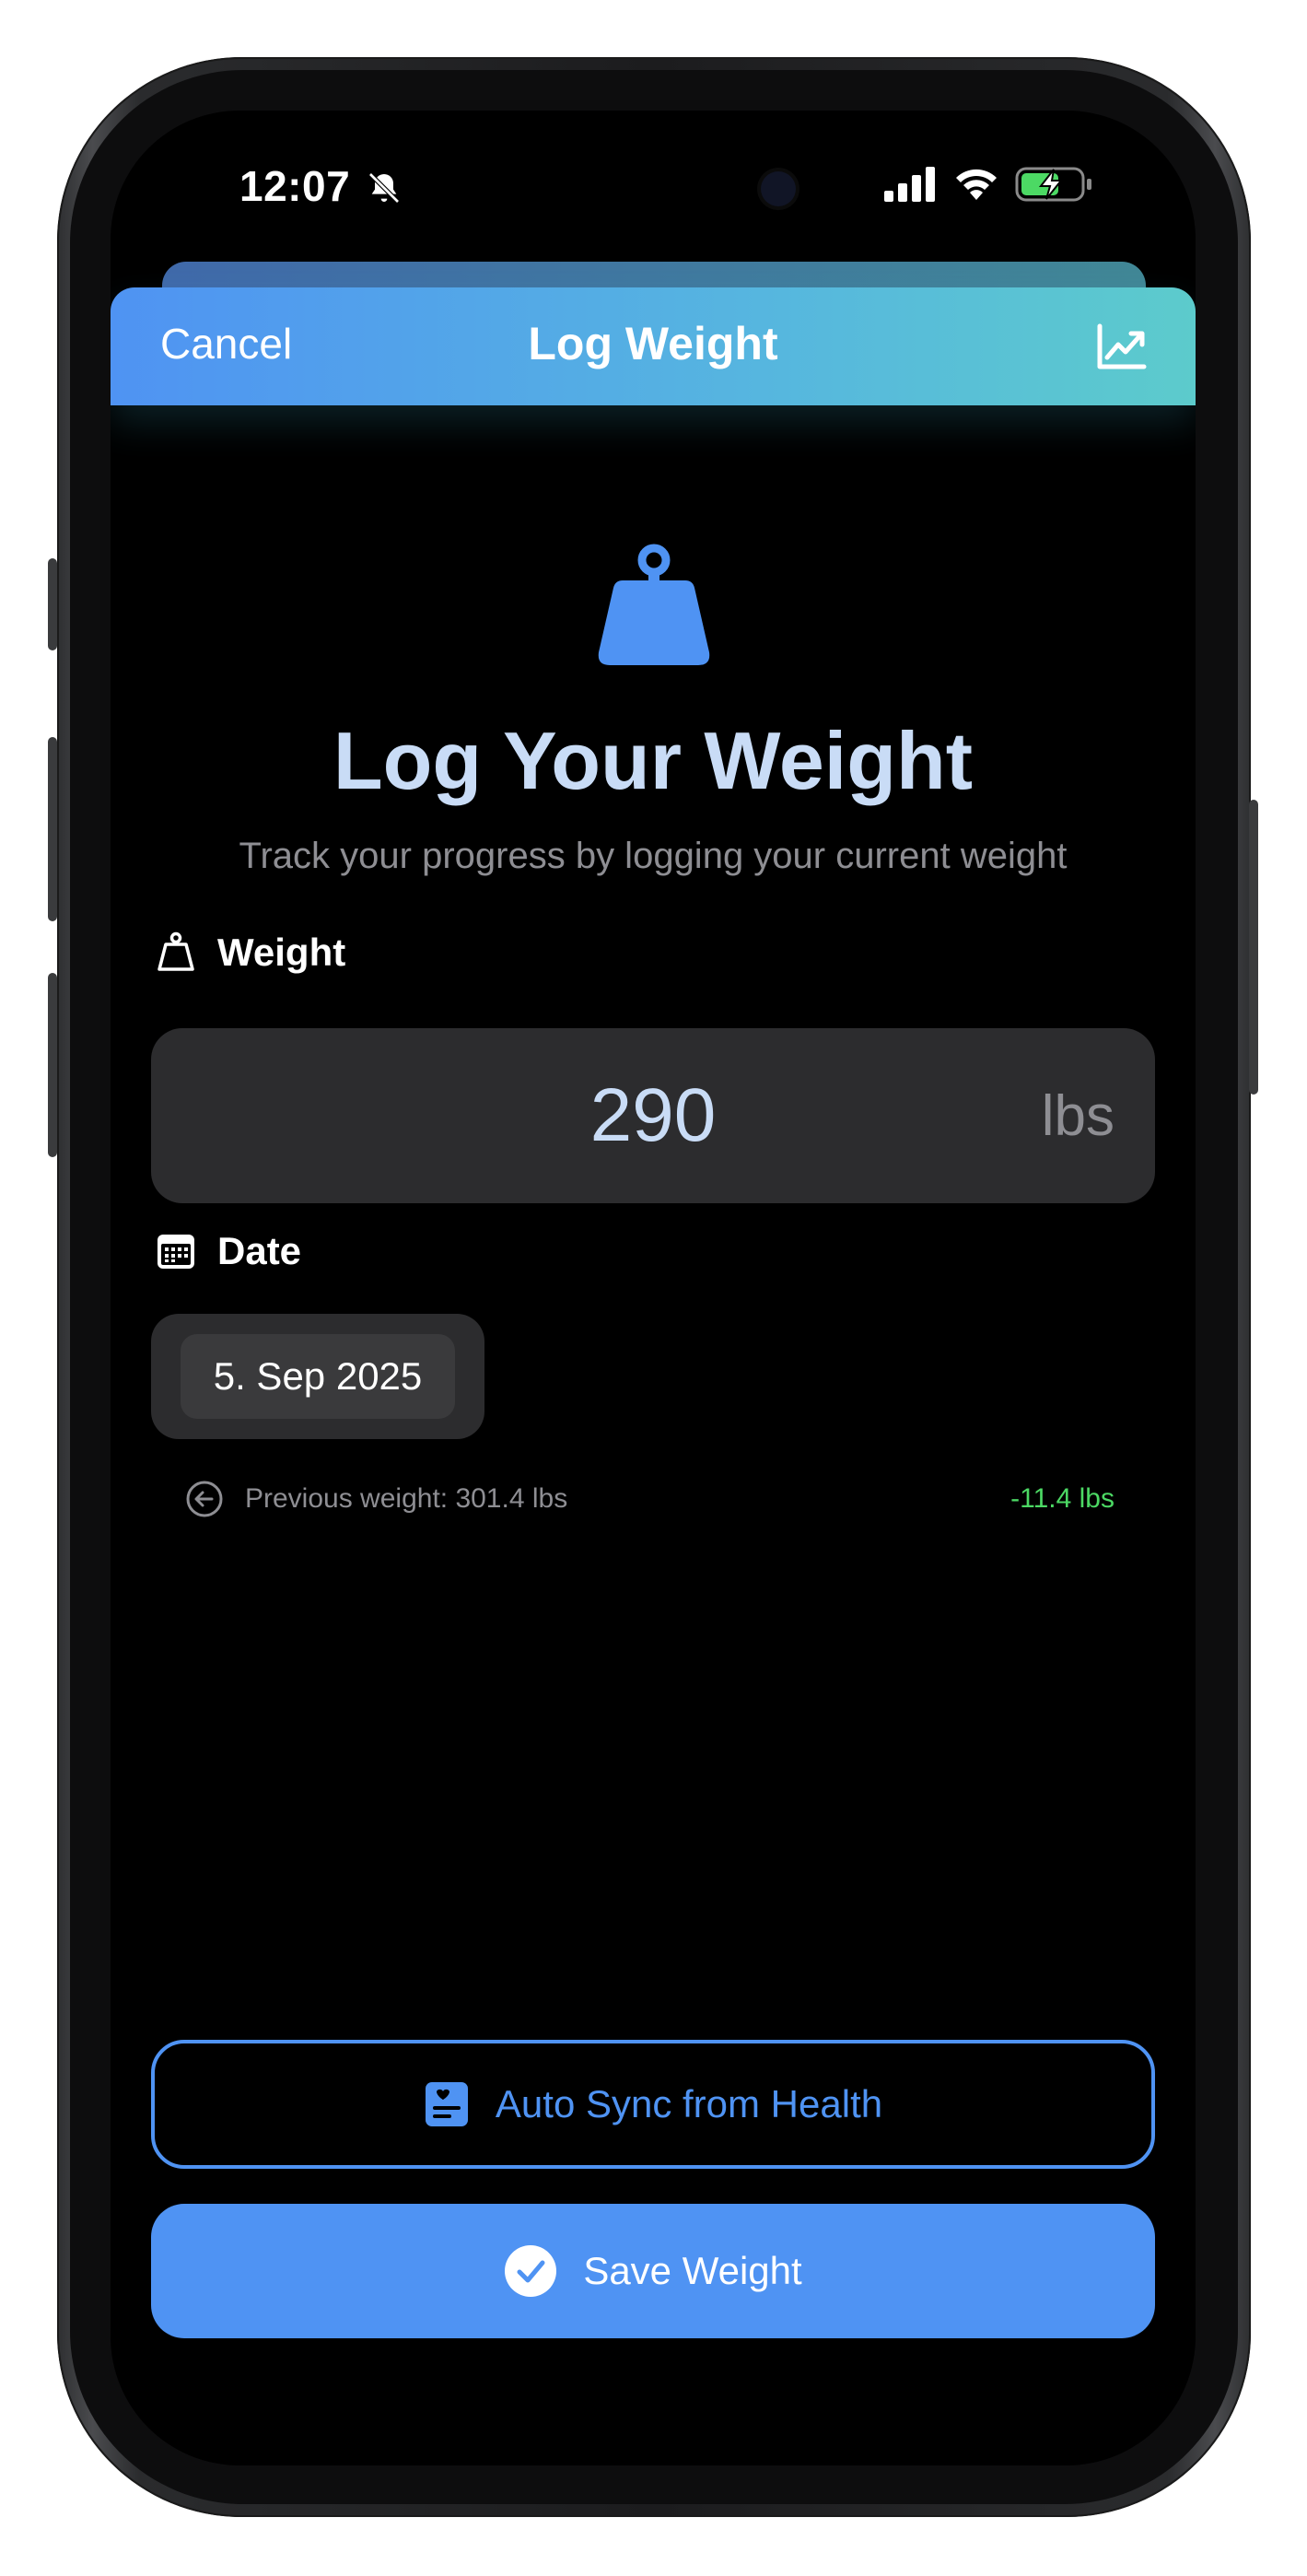 Image resolution: width=1307 pixels, height=2576 pixels. I want to click on calendar-icon, so click(176, 1252).